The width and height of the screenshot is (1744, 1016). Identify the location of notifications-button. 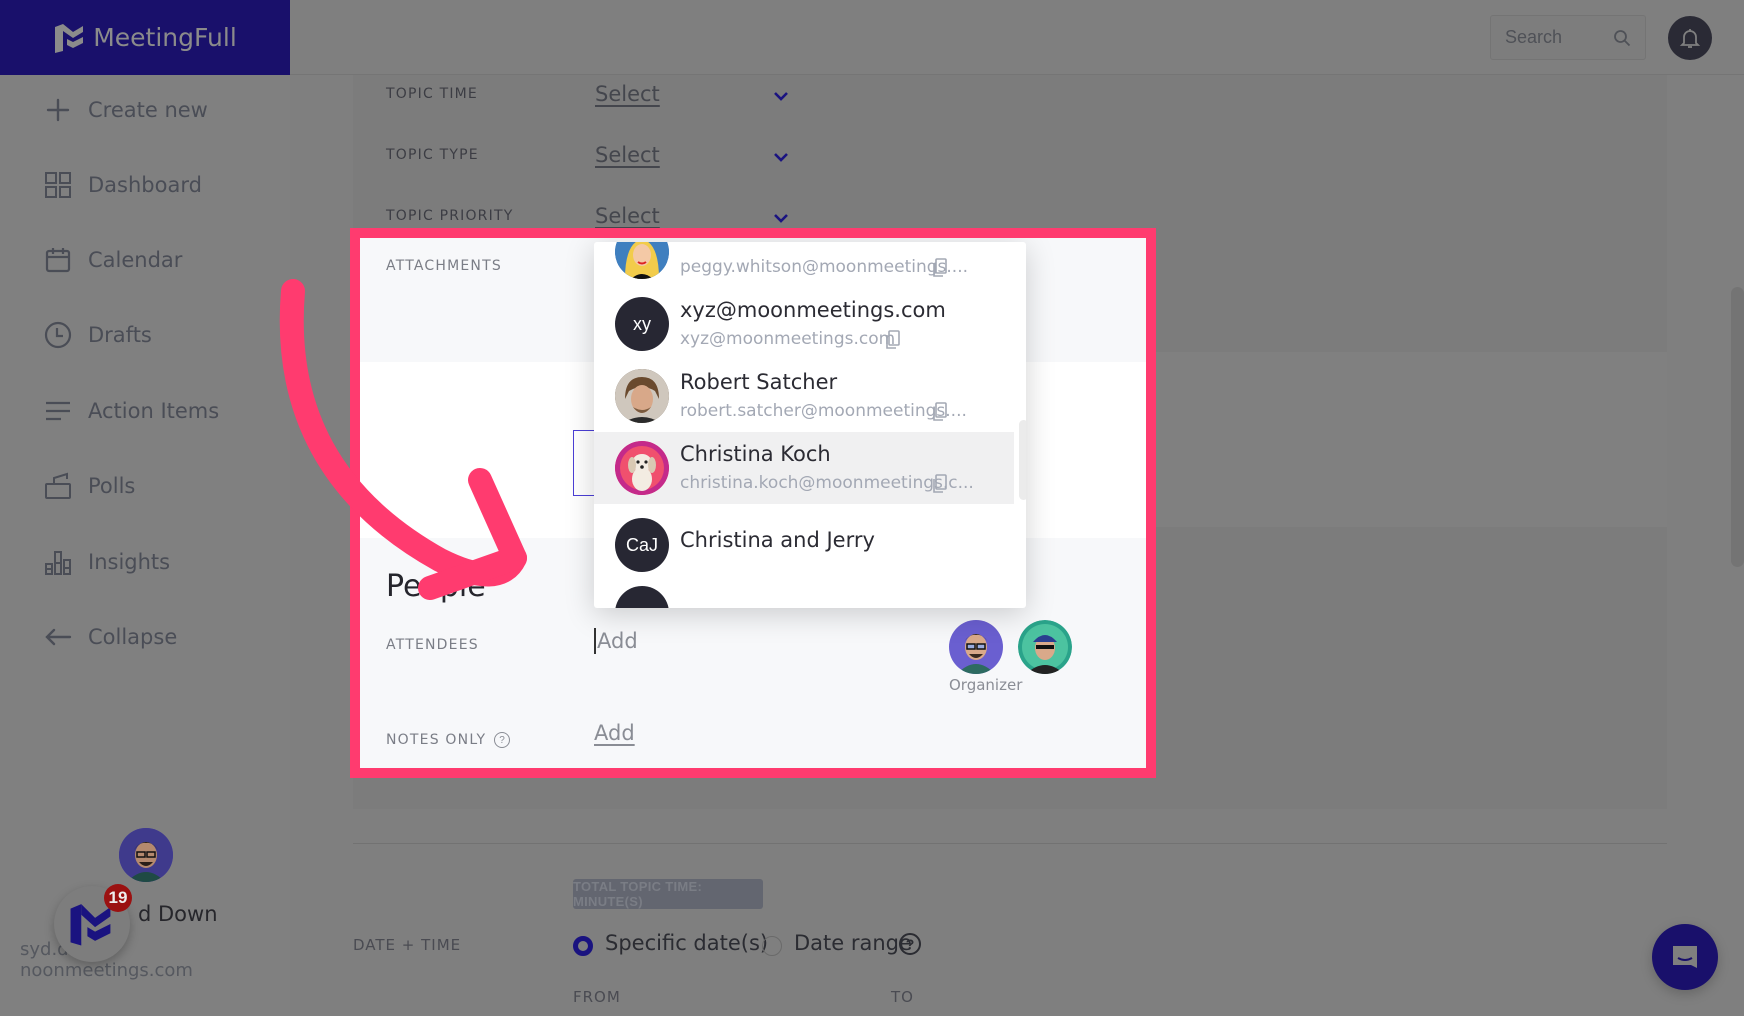
(1690, 38).